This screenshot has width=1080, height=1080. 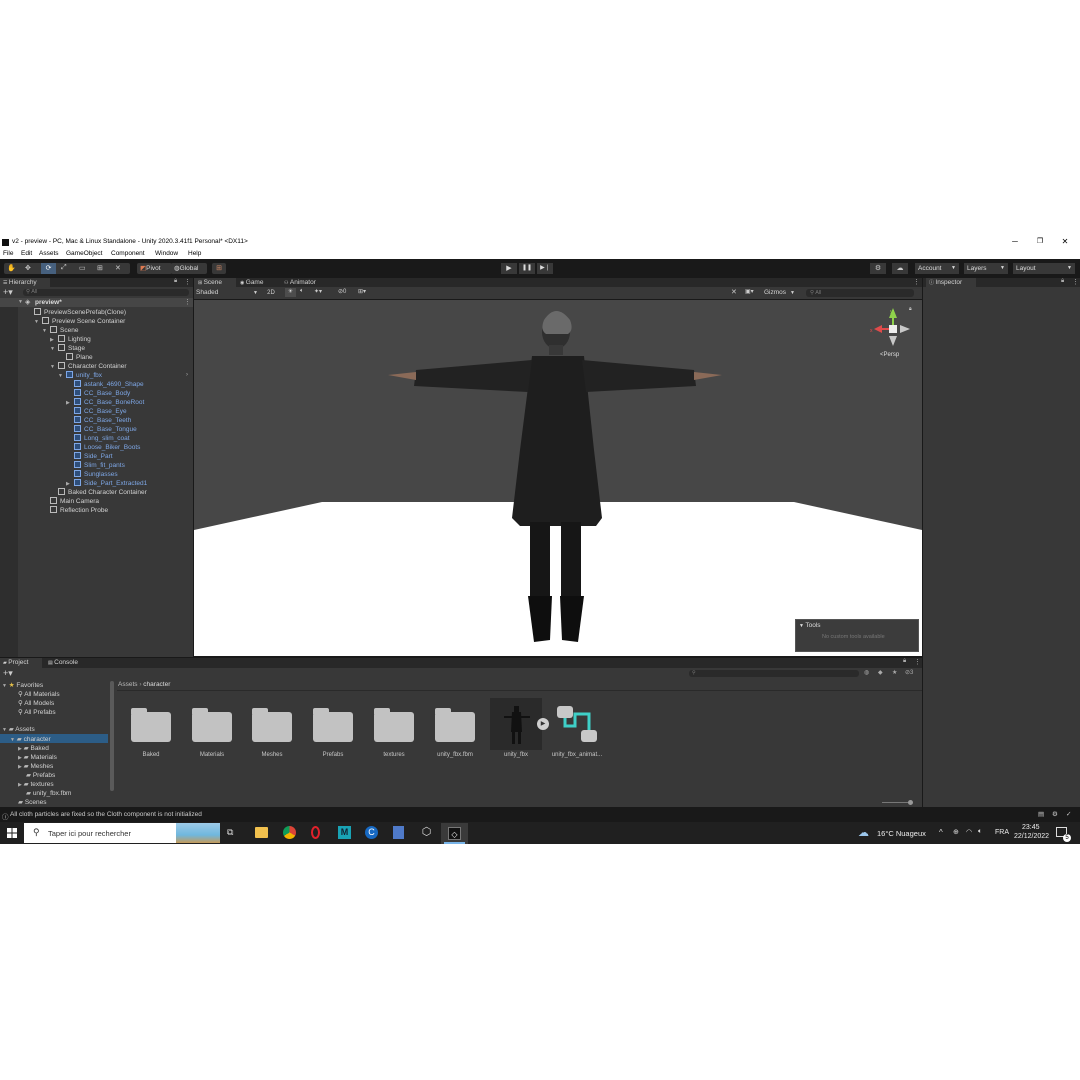 I want to click on layers-dropdown: Layers ▼, so click(x=986, y=268).